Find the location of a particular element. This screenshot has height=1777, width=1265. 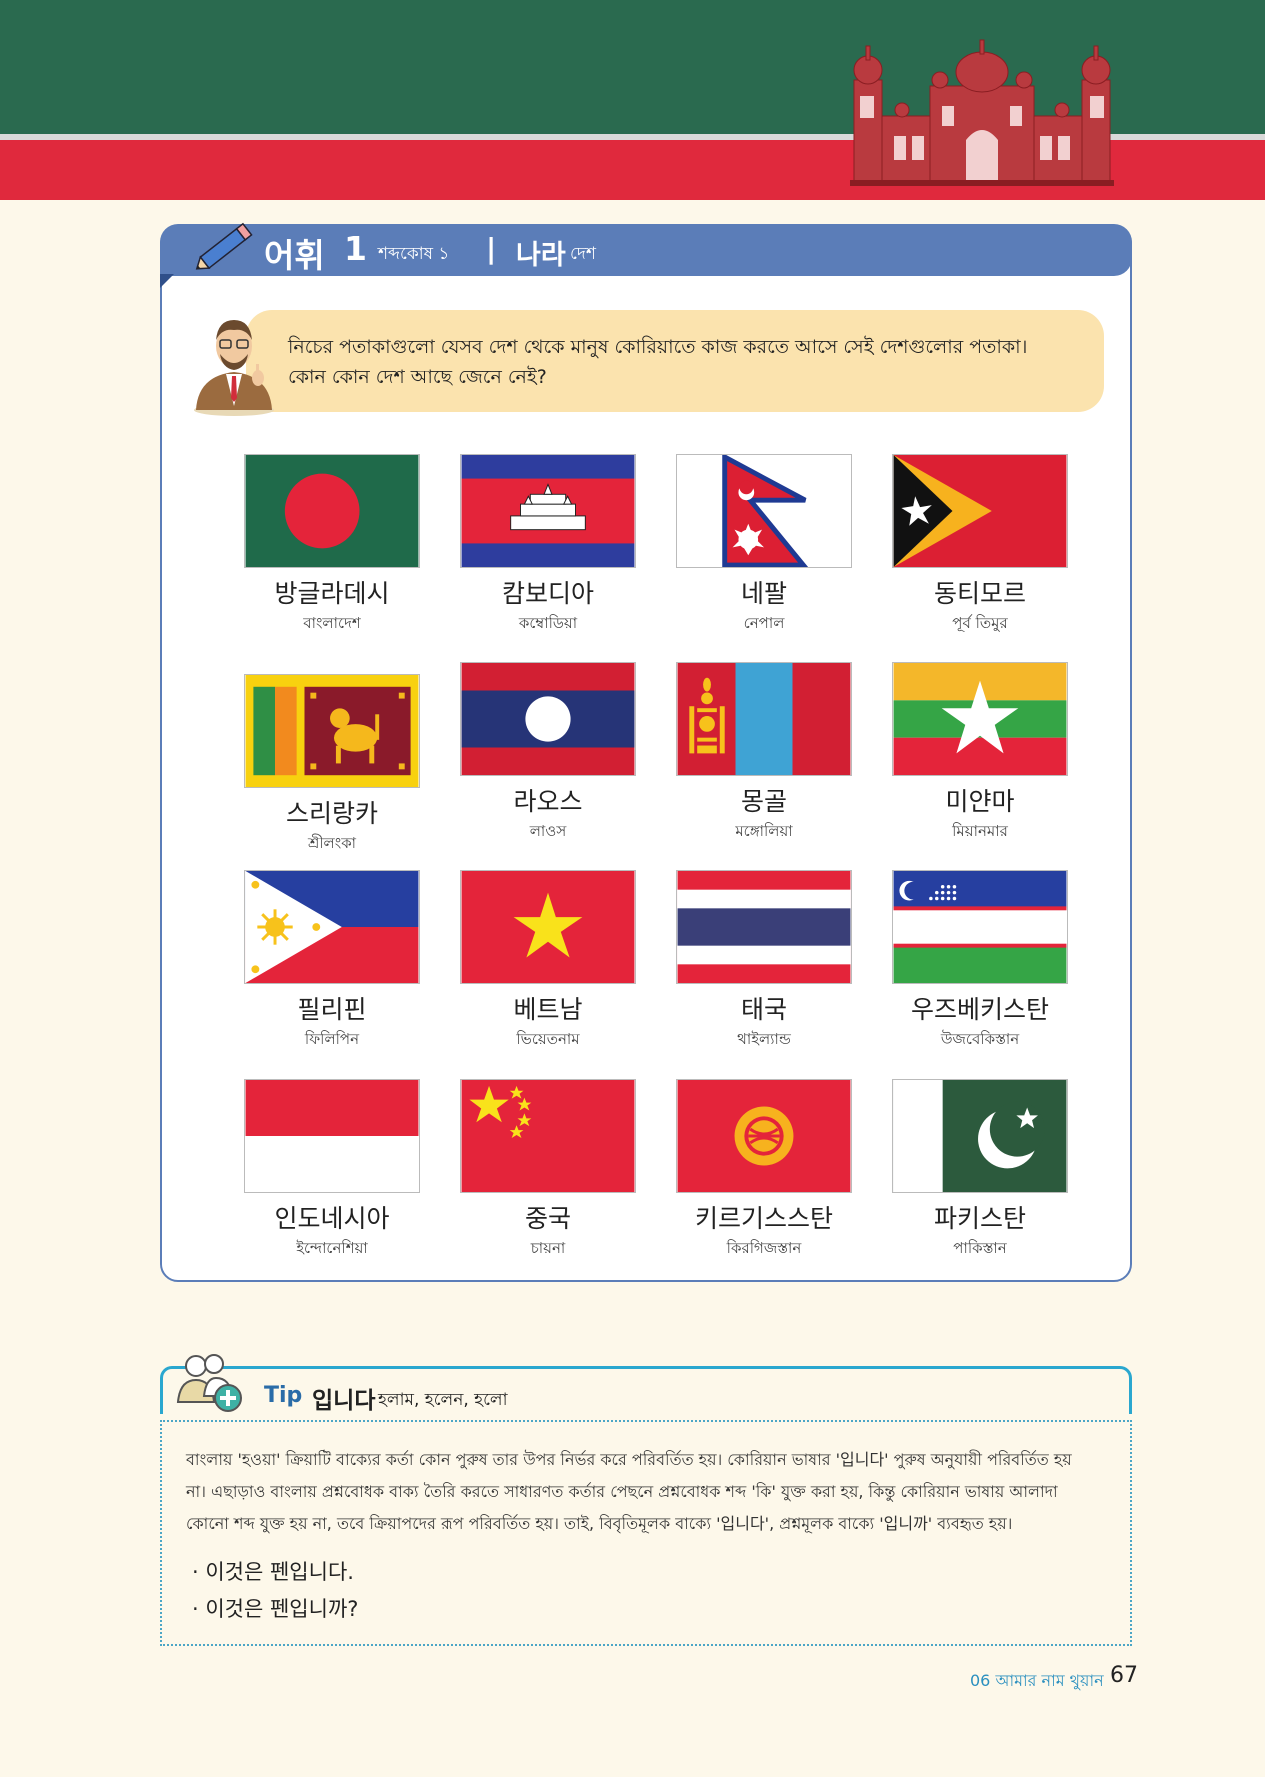

flag-card-indonesia: 인도네시아 ইন্দোনেশিয়া is located at coordinates (332, 1170).